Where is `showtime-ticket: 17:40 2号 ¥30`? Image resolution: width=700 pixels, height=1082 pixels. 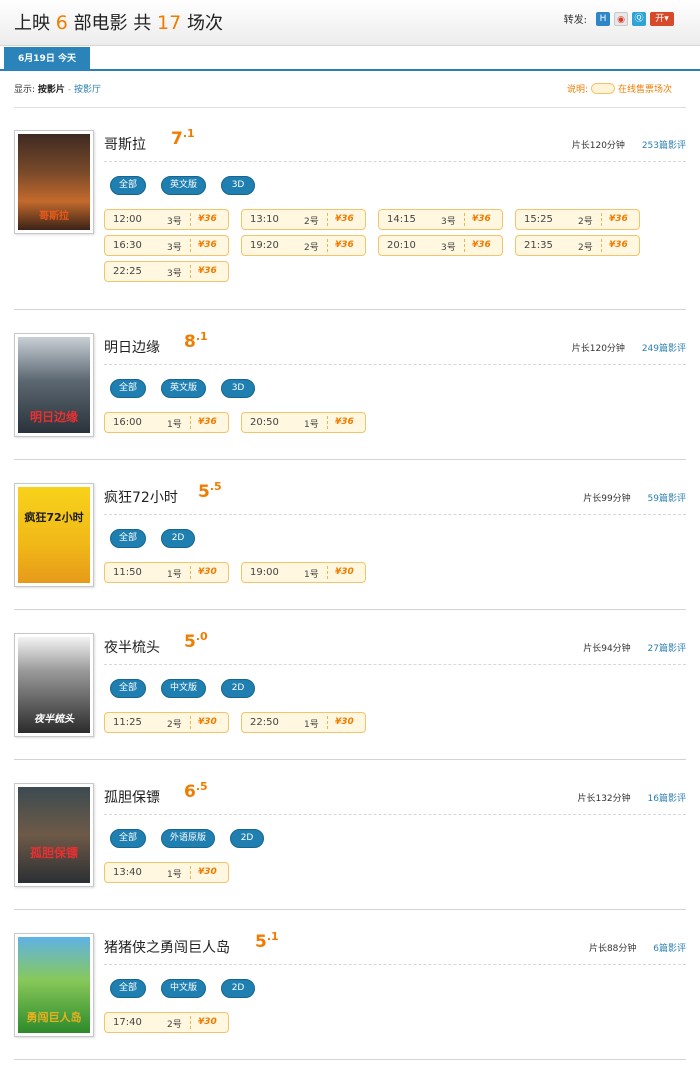
showtime-ticket: 17:40 2号 ¥30 is located at coordinates (166, 1022).